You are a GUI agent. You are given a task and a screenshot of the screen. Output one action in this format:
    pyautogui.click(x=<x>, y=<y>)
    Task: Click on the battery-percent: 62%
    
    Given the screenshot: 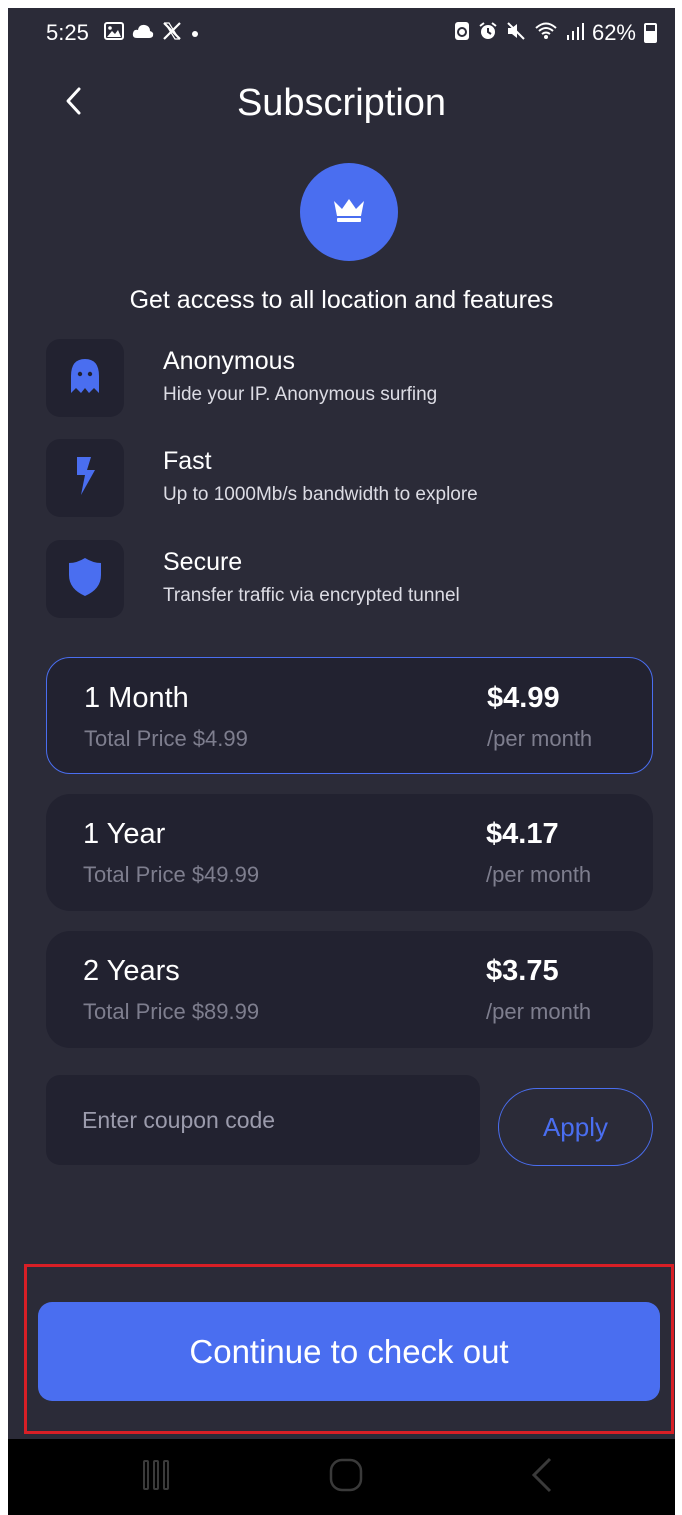 What is the action you would take?
    pyautogui.click(x=613, y=32)
    